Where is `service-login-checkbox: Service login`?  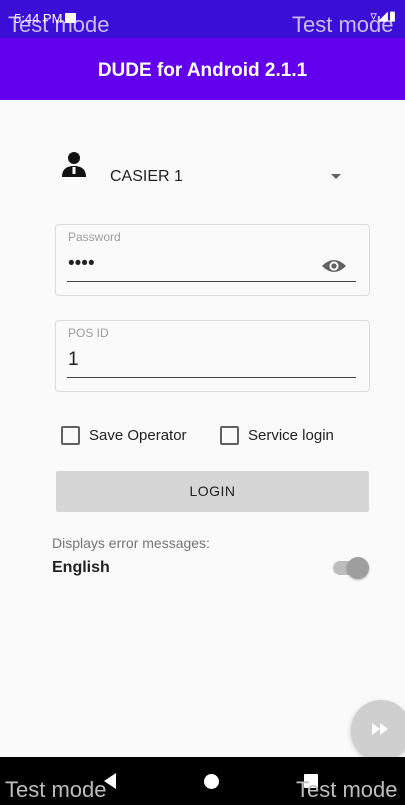
service-login-checkbox: Service login is located at coordinates (277, 435).